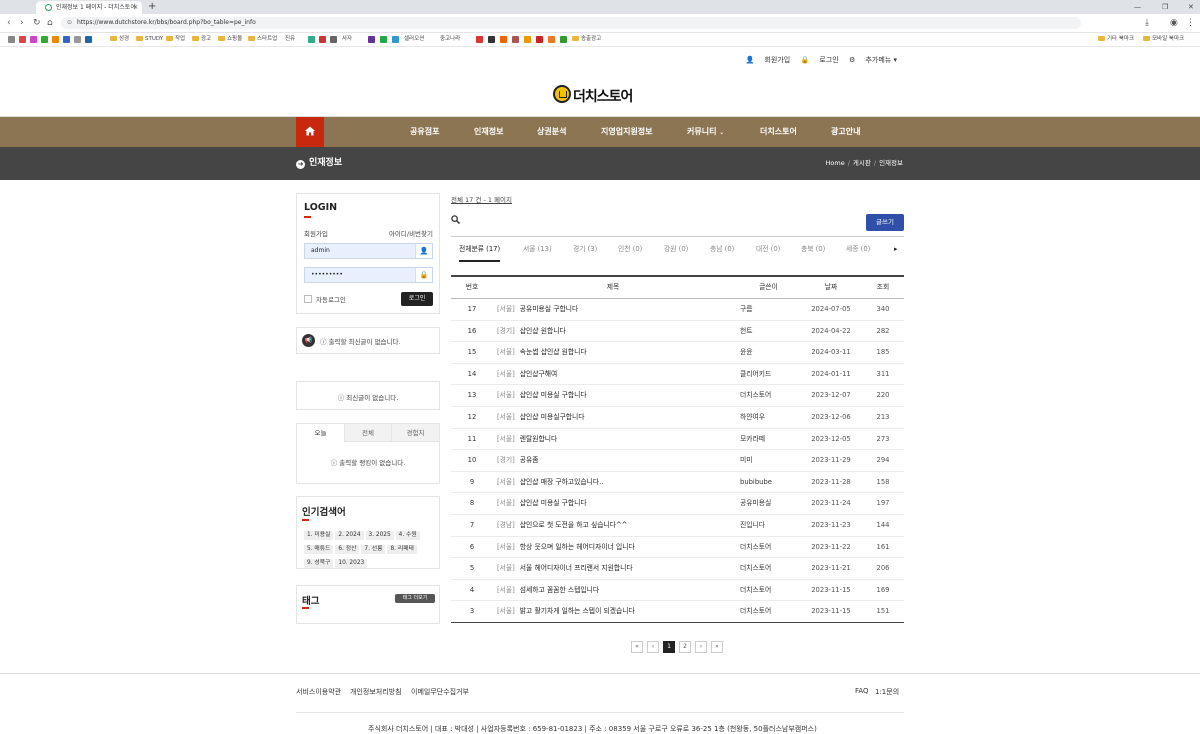  I want to click on post-subject-link: 샵인샵 매장 구하고있습니다.., so click(562, 482).